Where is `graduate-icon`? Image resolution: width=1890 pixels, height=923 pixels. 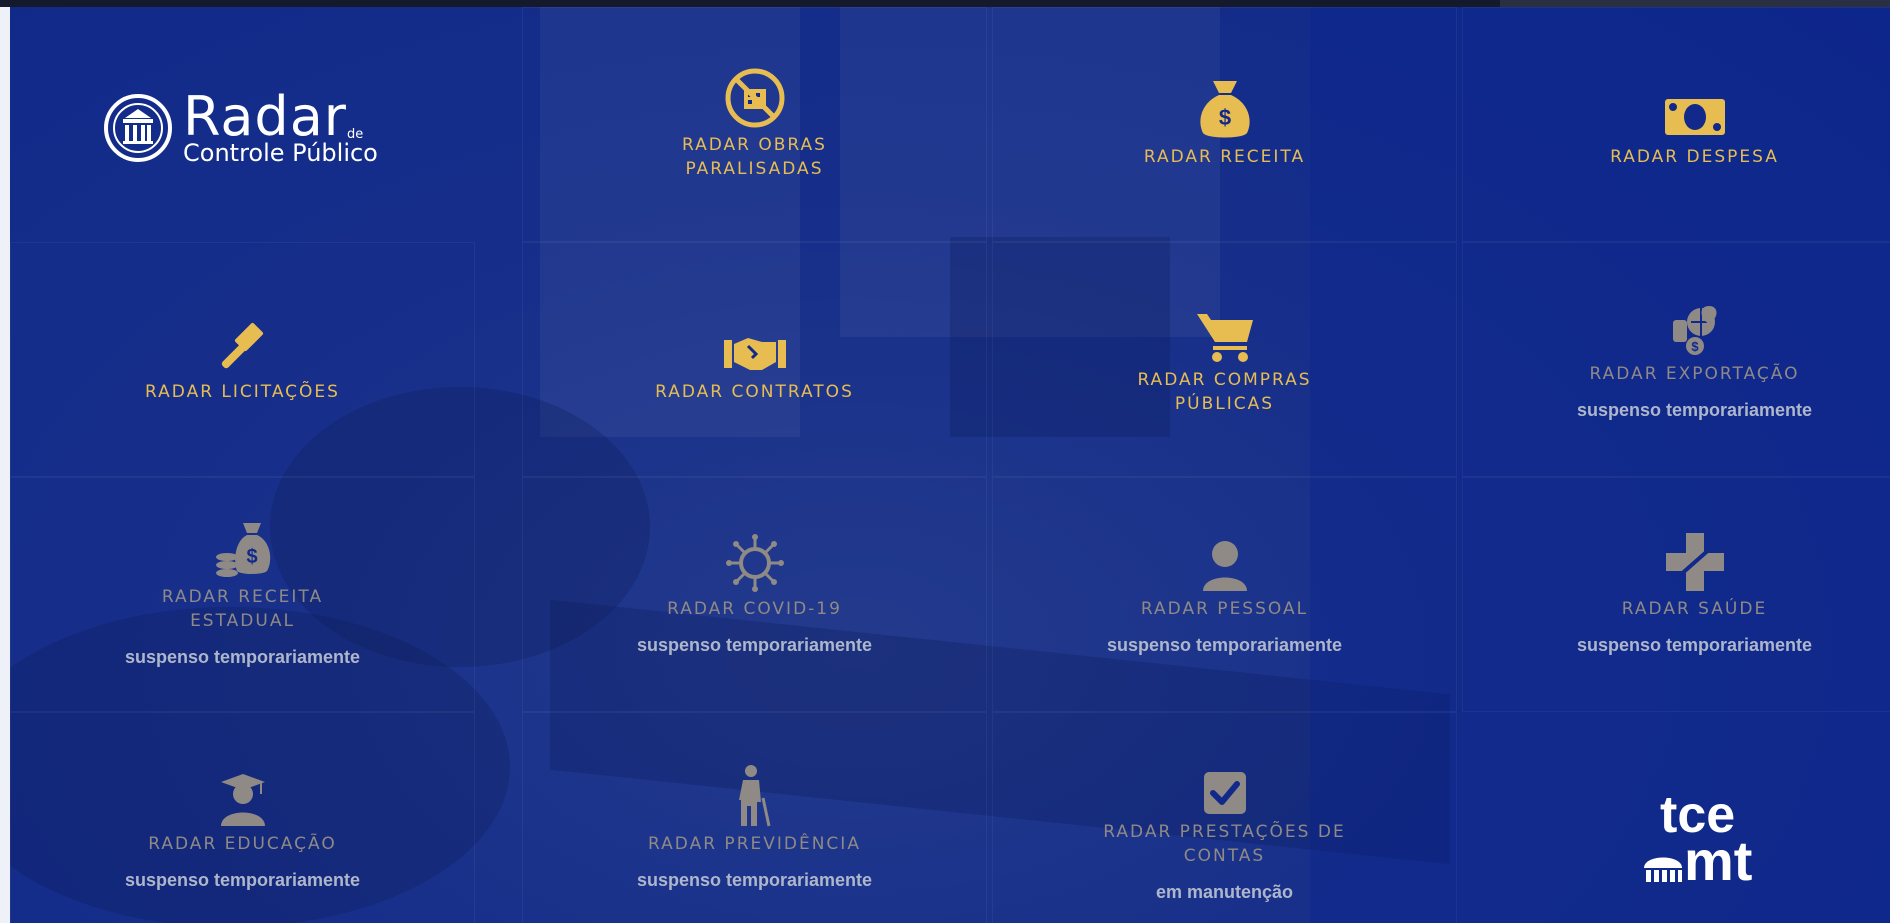
graduate-icon is located at coordinates (243, 798).